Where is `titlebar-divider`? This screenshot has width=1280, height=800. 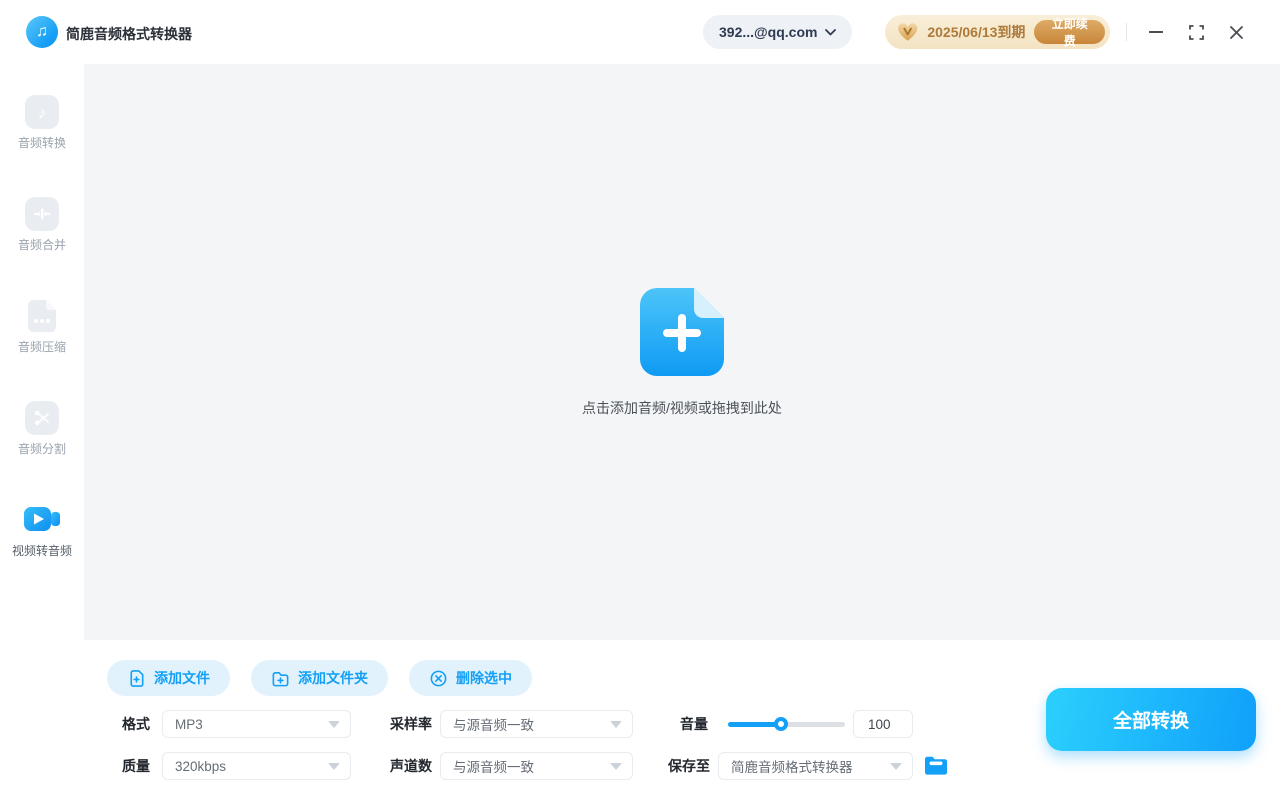
titlebar-divider is located at coordinates (1126, 32).